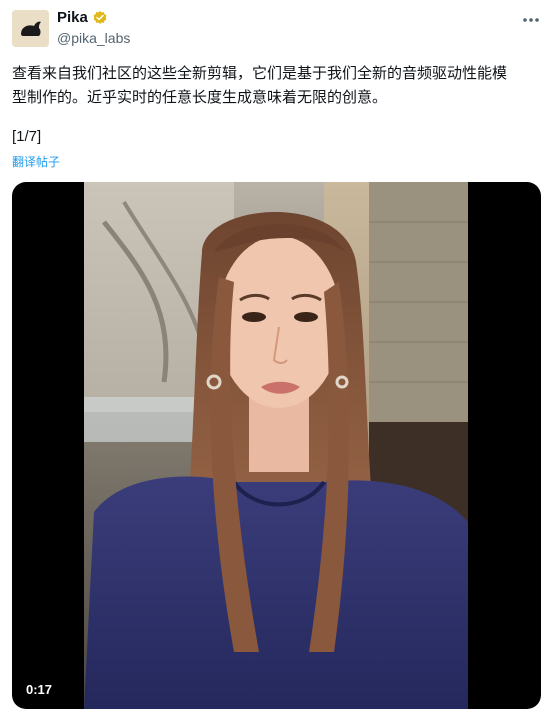 The width and height of the screenshot is (555, 719). I want to click on translate-post-link: 翻译帖子, so click(36, 161).